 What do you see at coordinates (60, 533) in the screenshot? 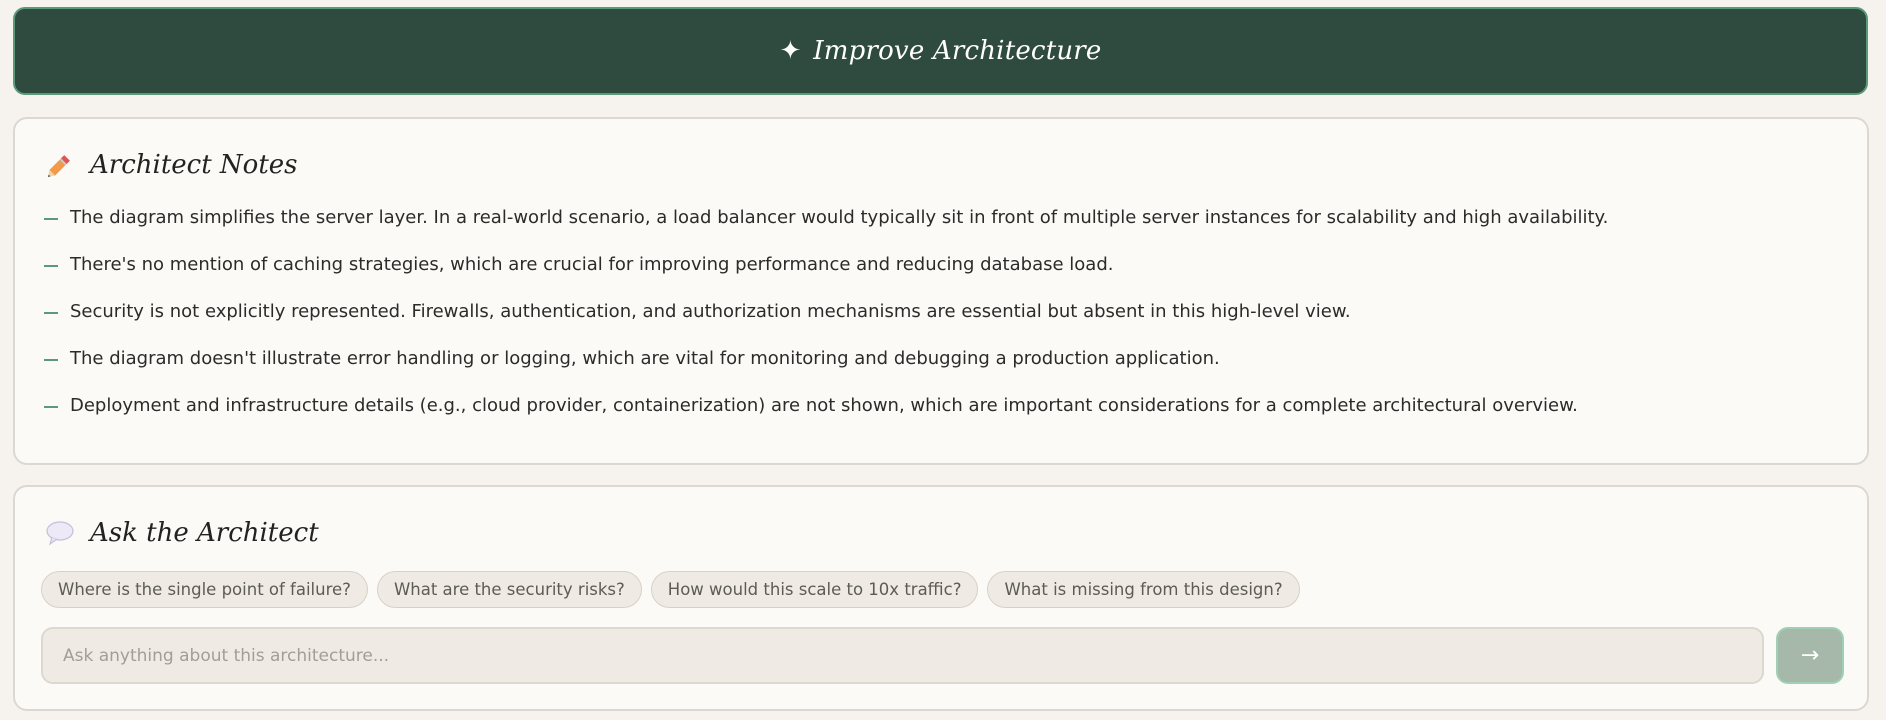
I see `speech-bubble-icon` at bounding box center [60, 533].